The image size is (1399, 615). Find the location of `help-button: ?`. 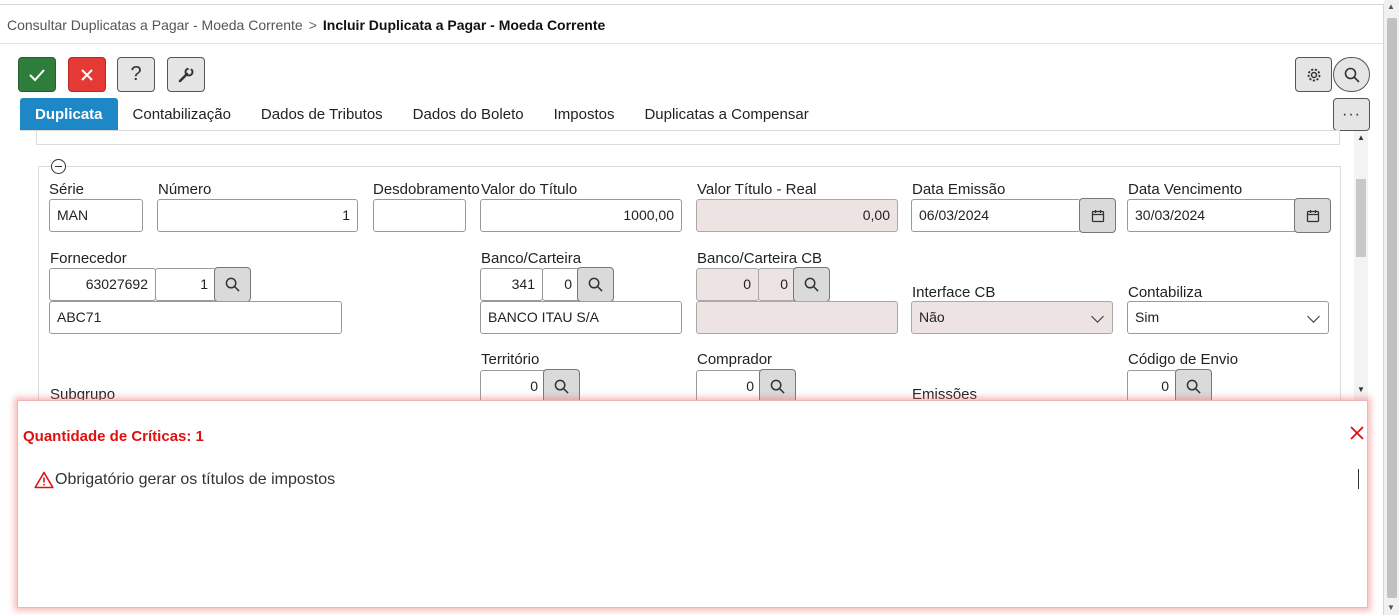

help-button: ? is located at coordinates (136, 74).